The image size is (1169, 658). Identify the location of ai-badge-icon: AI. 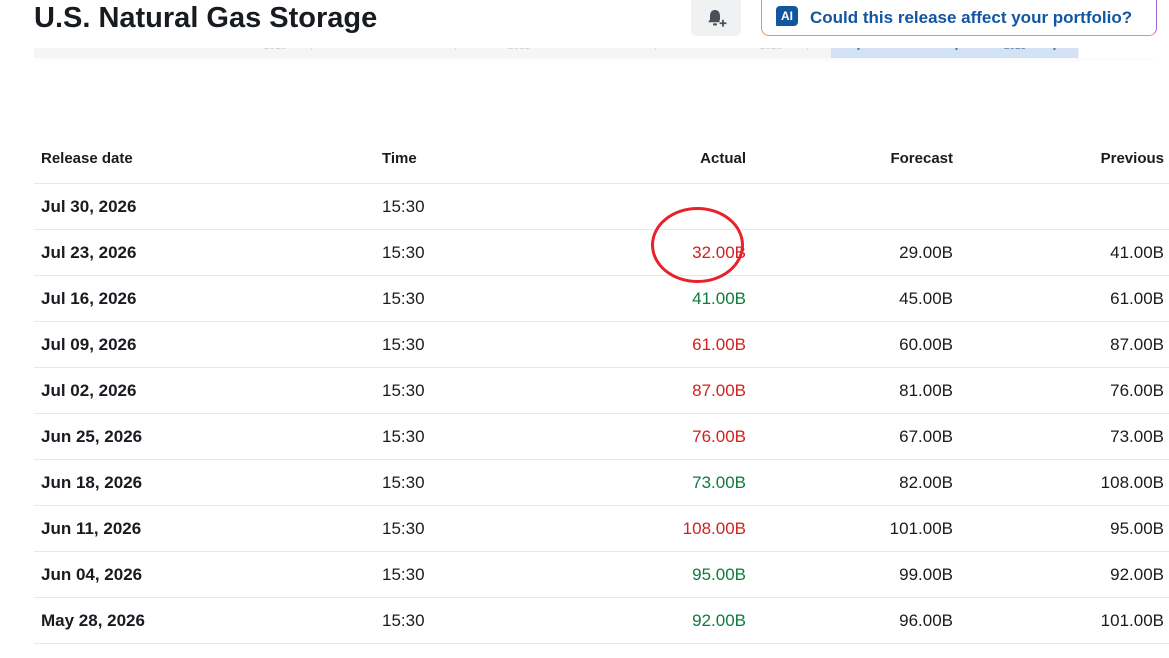
(787, 15).